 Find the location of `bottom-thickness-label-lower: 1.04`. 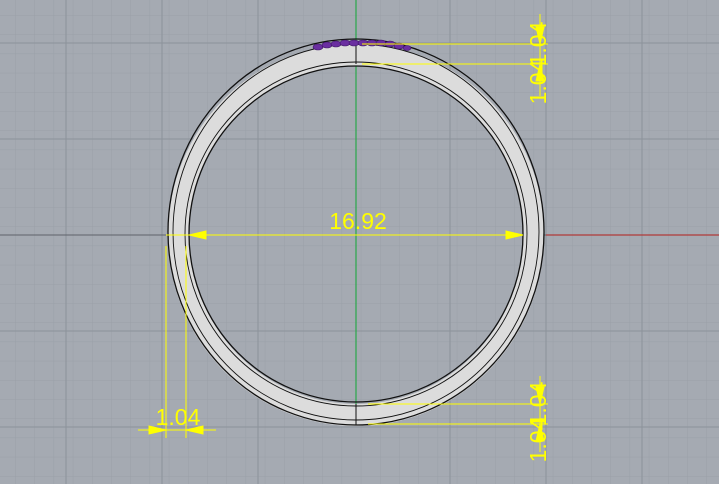

bottom-thickness-label-lower: 1.04 is located at coordinates (538, 439).